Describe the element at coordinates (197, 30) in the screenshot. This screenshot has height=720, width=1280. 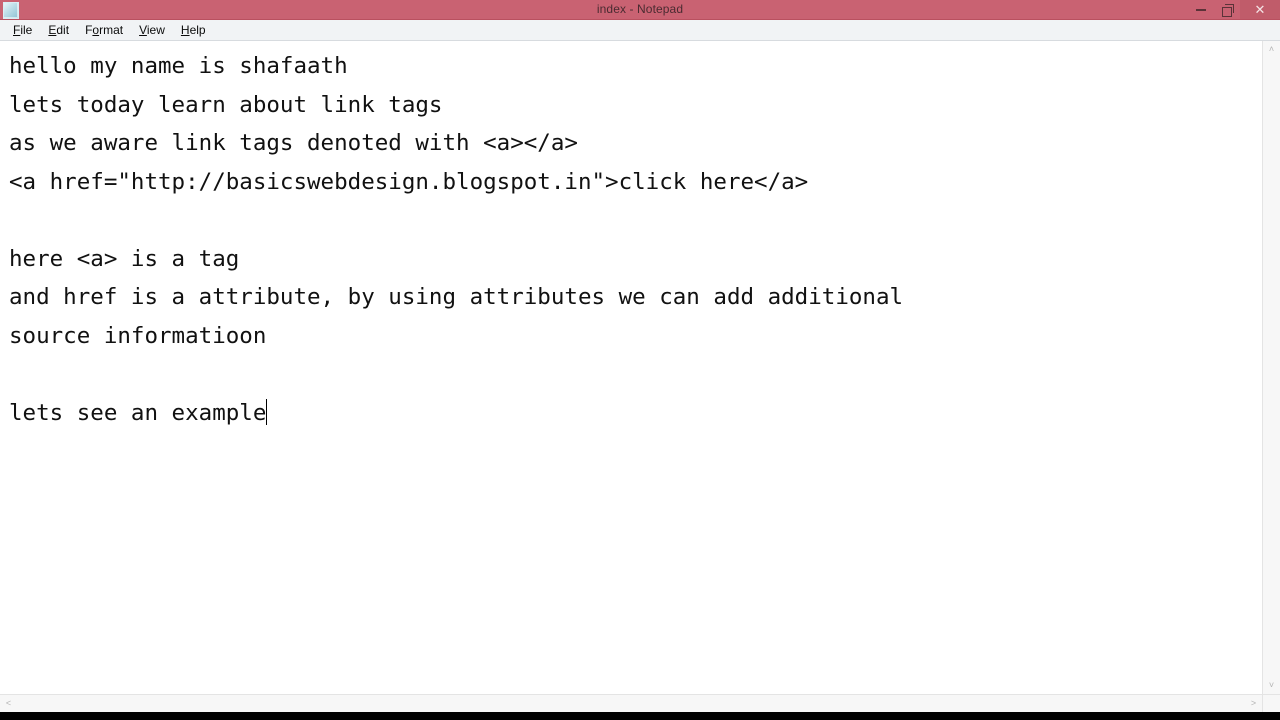
I see `menu-item-help-label: elp` at that location.